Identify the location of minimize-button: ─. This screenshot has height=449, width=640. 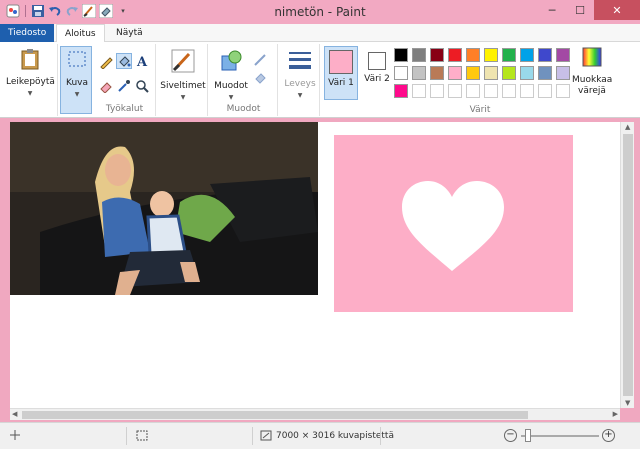
(552, 10).